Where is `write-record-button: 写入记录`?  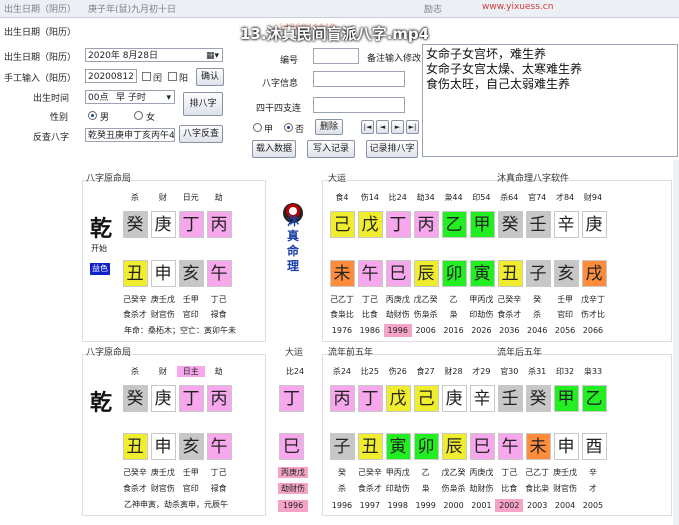 write-record-button: 写入记录 is located at coordinates (331, 149).